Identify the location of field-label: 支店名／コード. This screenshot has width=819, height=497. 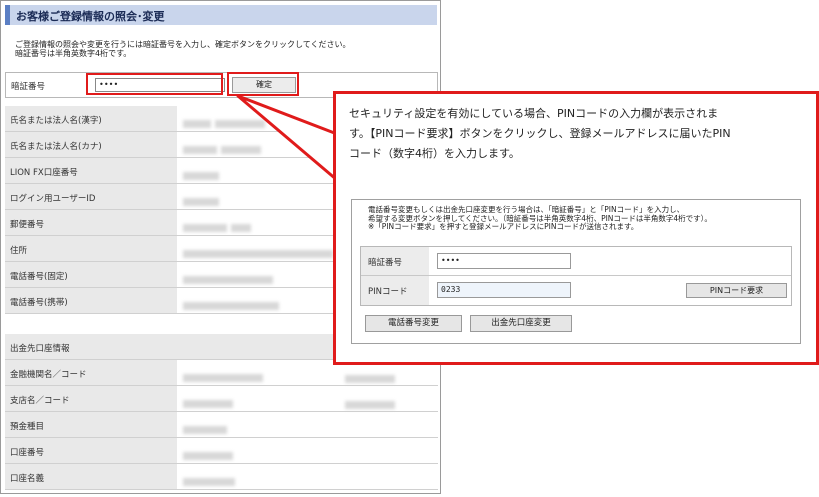
(40, 401).